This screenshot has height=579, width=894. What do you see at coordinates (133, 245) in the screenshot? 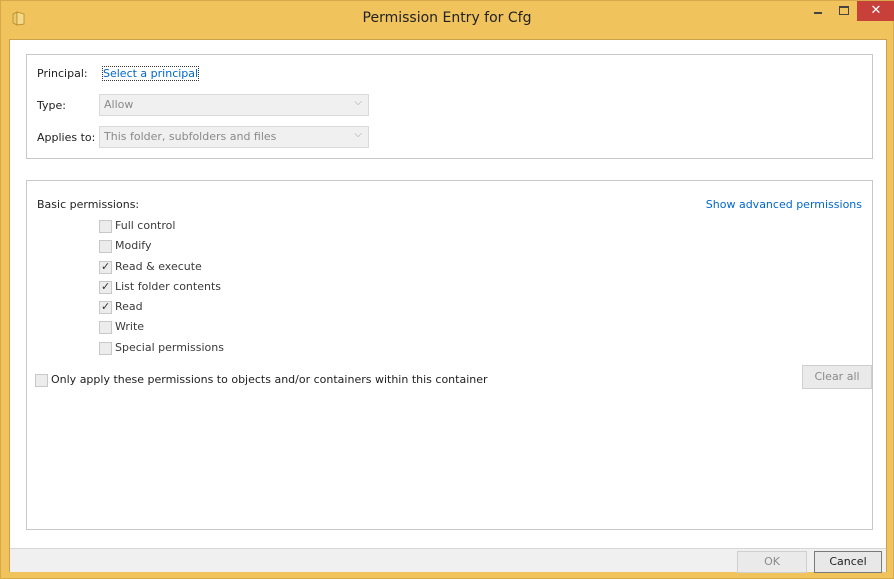
I see `permission-label: Modify` at bounding box center [133, 245].